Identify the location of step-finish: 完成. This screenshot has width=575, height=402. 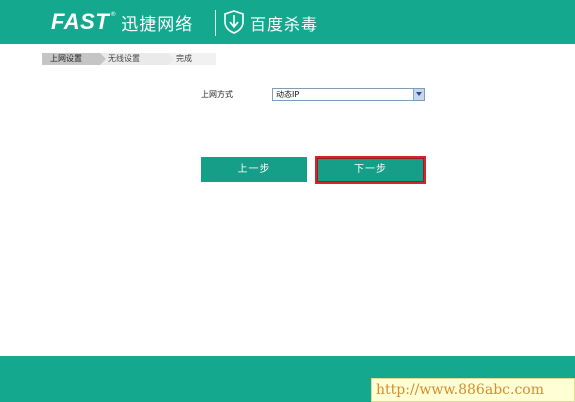
(192, 59).